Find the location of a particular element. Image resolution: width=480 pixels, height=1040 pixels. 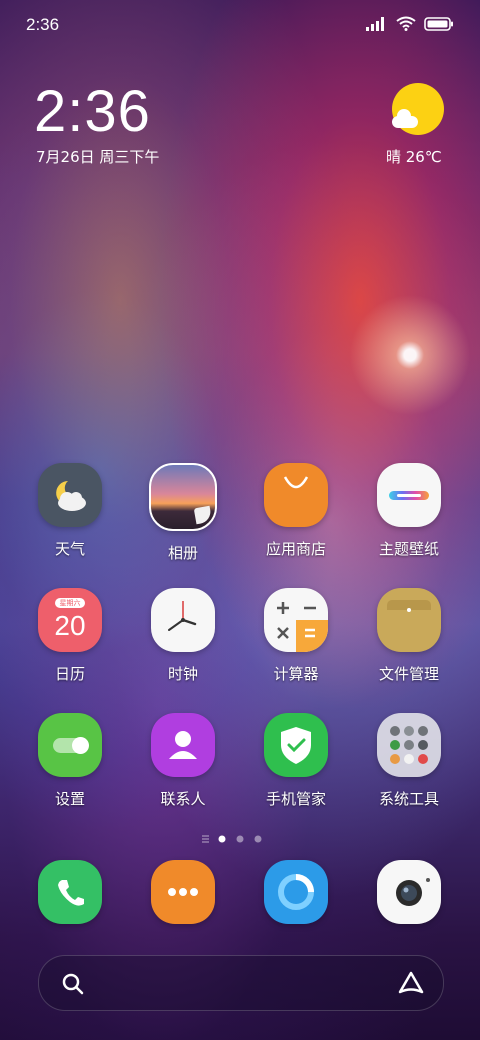

app-themes: 主题壁纸 is located at coordinates (409, 511).